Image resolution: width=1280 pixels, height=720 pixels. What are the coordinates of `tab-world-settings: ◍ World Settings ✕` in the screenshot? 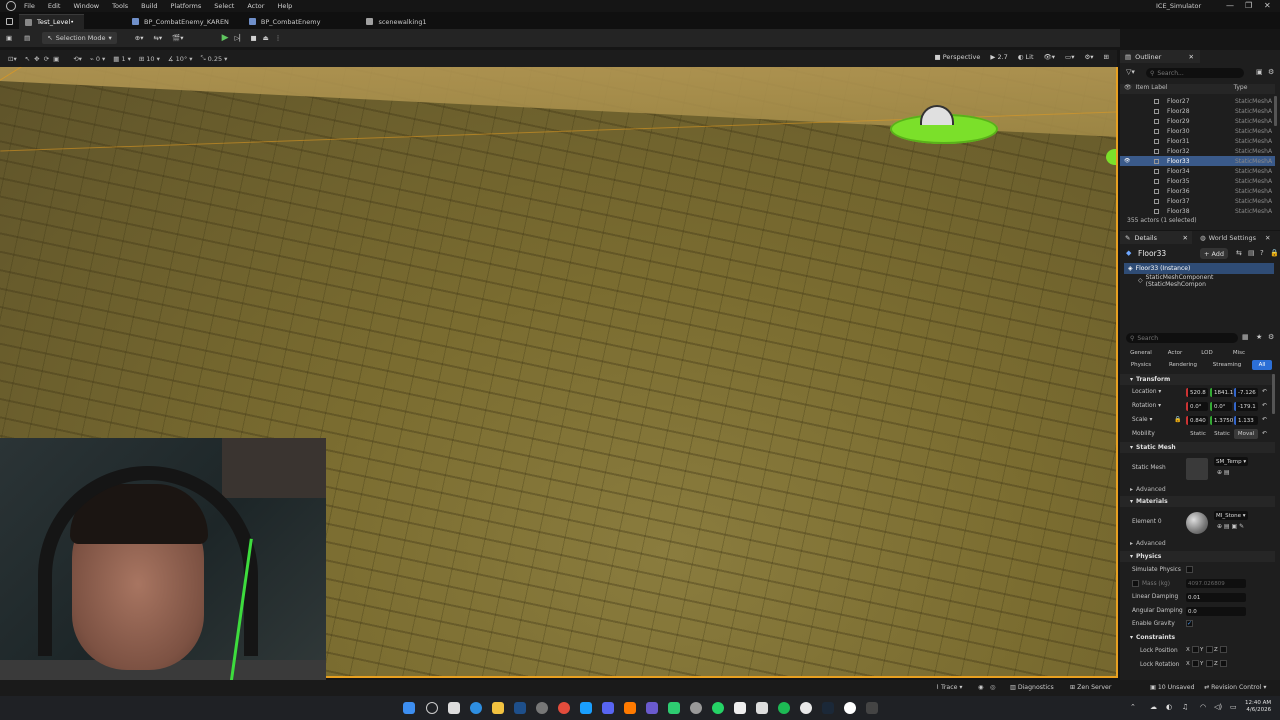 It's located at (1235, 237).